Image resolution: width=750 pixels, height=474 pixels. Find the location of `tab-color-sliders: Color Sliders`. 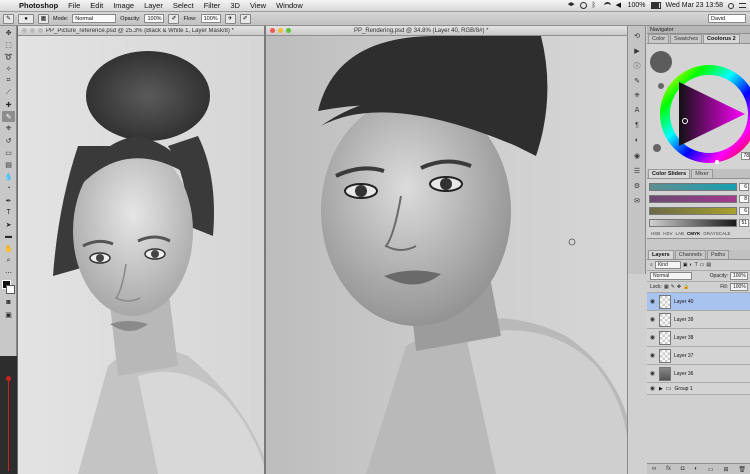

tab-color-sliders: Color Sliders is located at coordinates (669, 173).